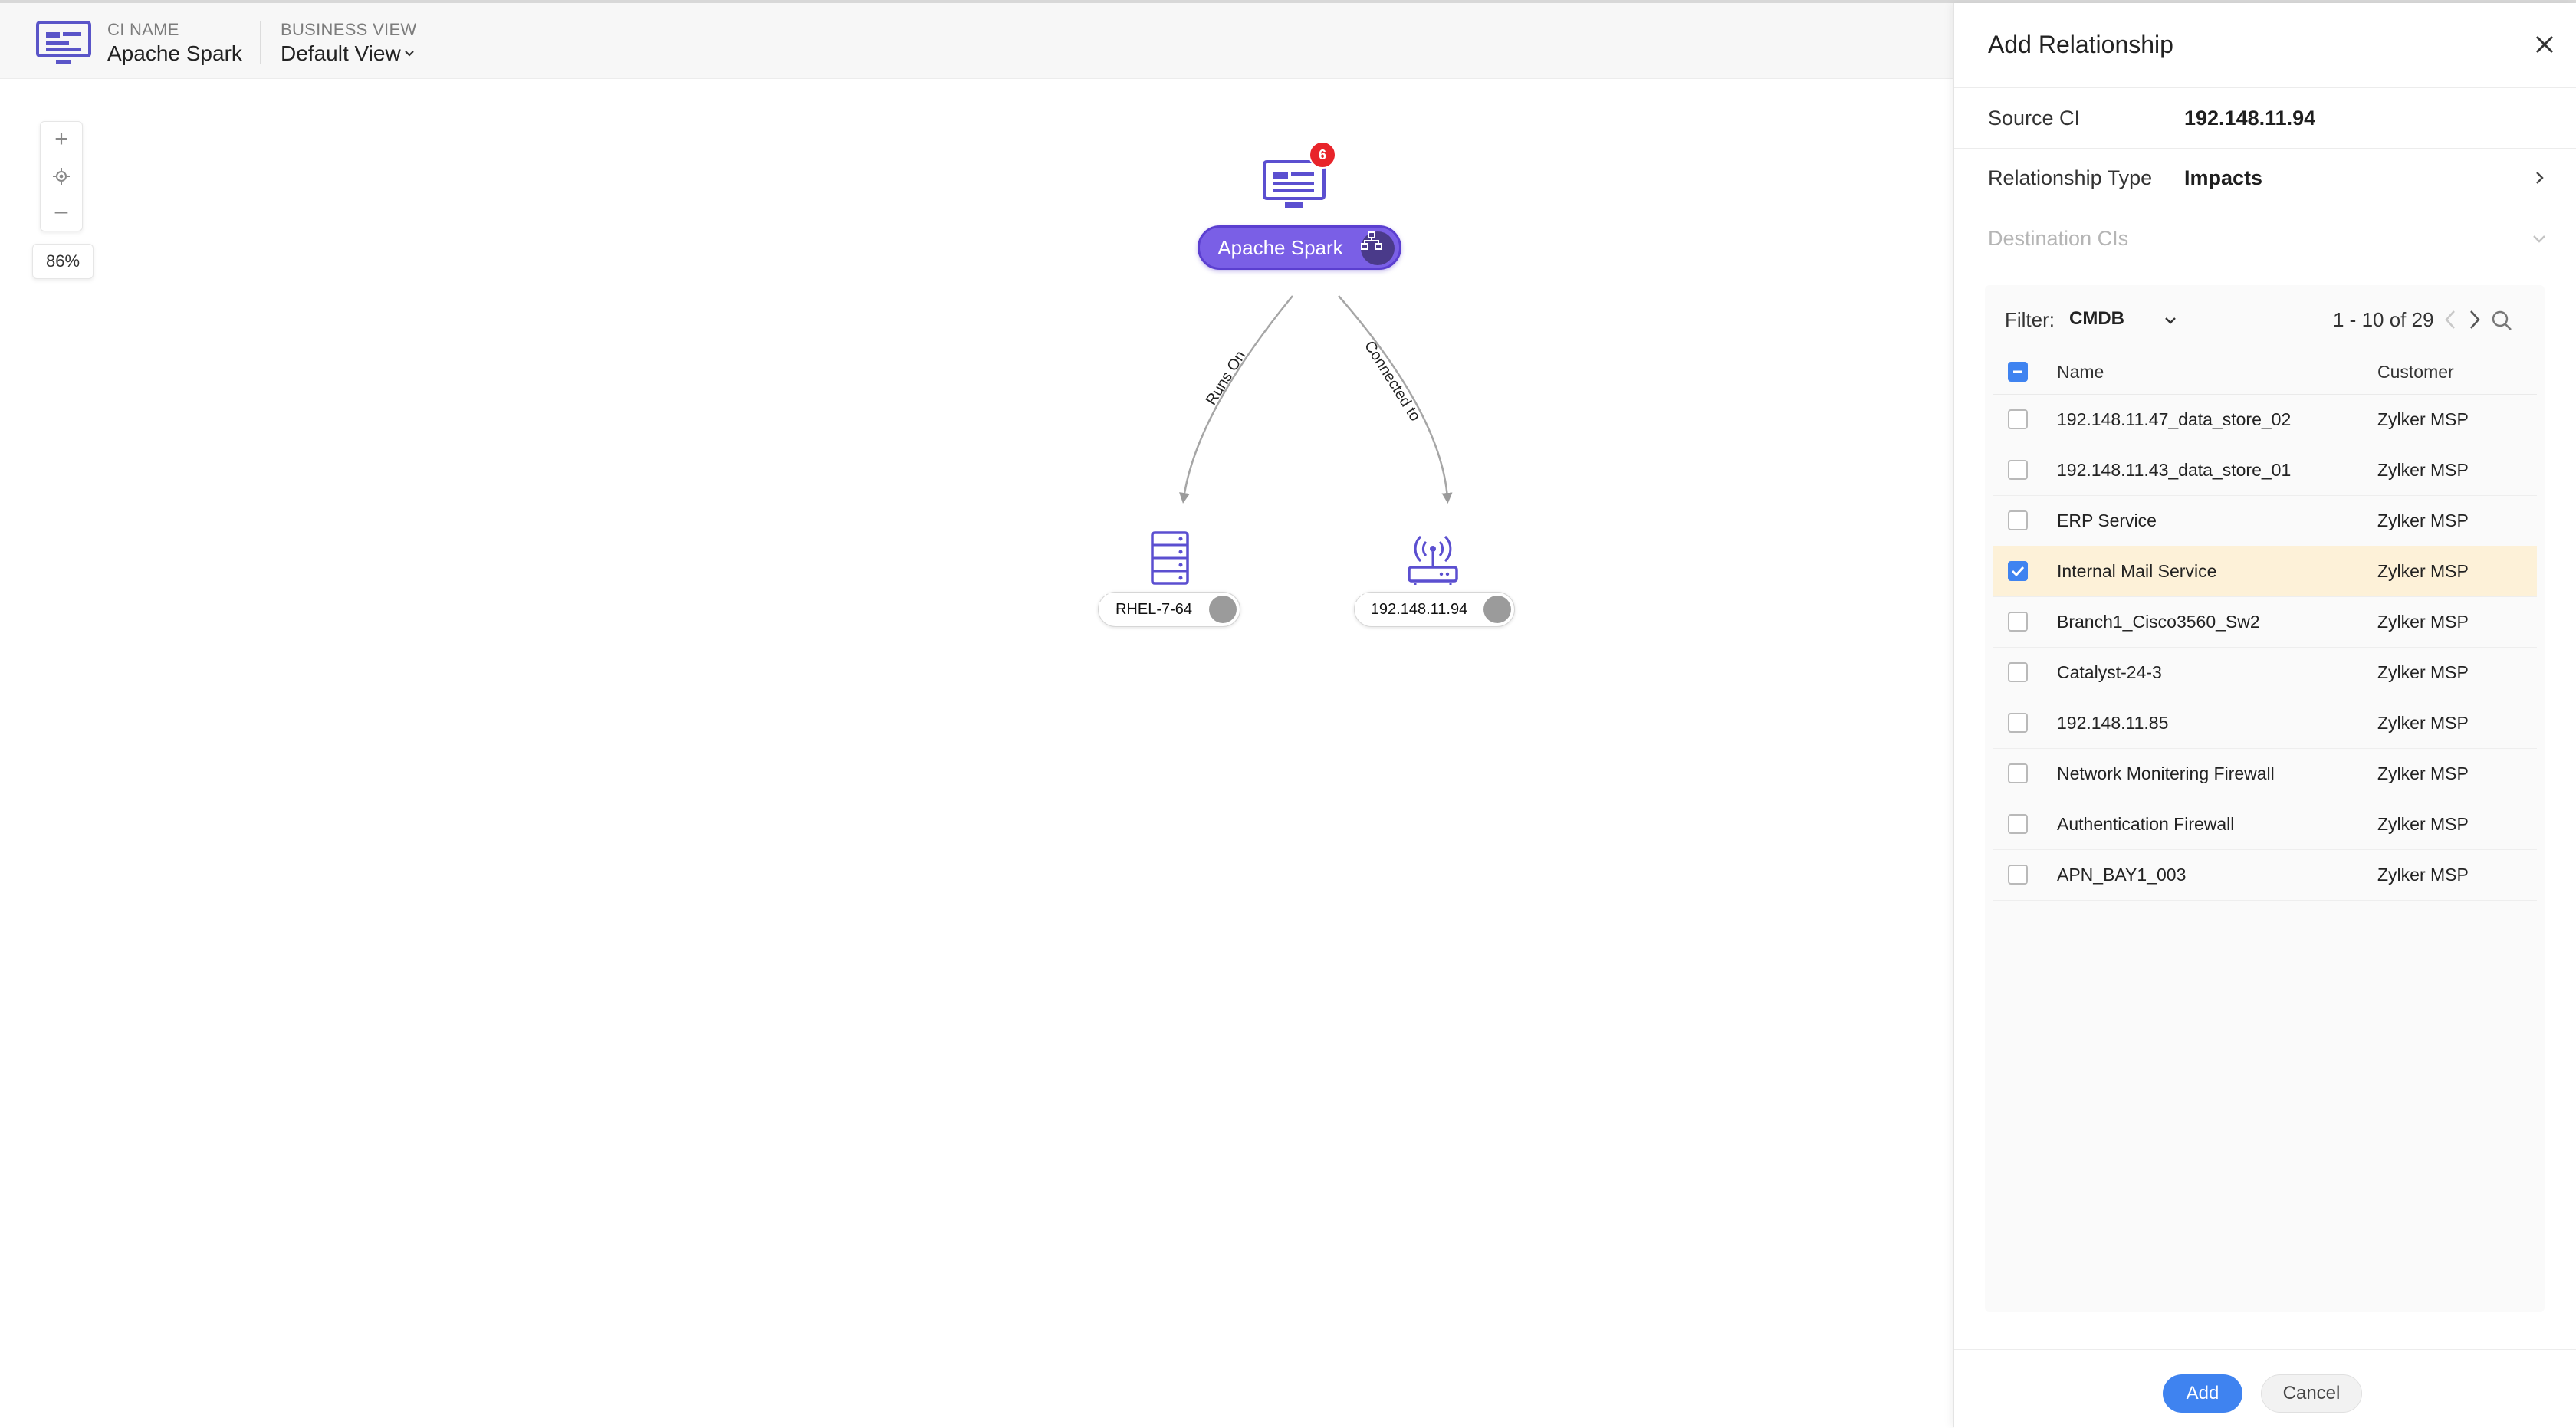 The width and height of the screenshot is (2576, 1428). I want to click on zoom-out-button: –, so click(62, 211).